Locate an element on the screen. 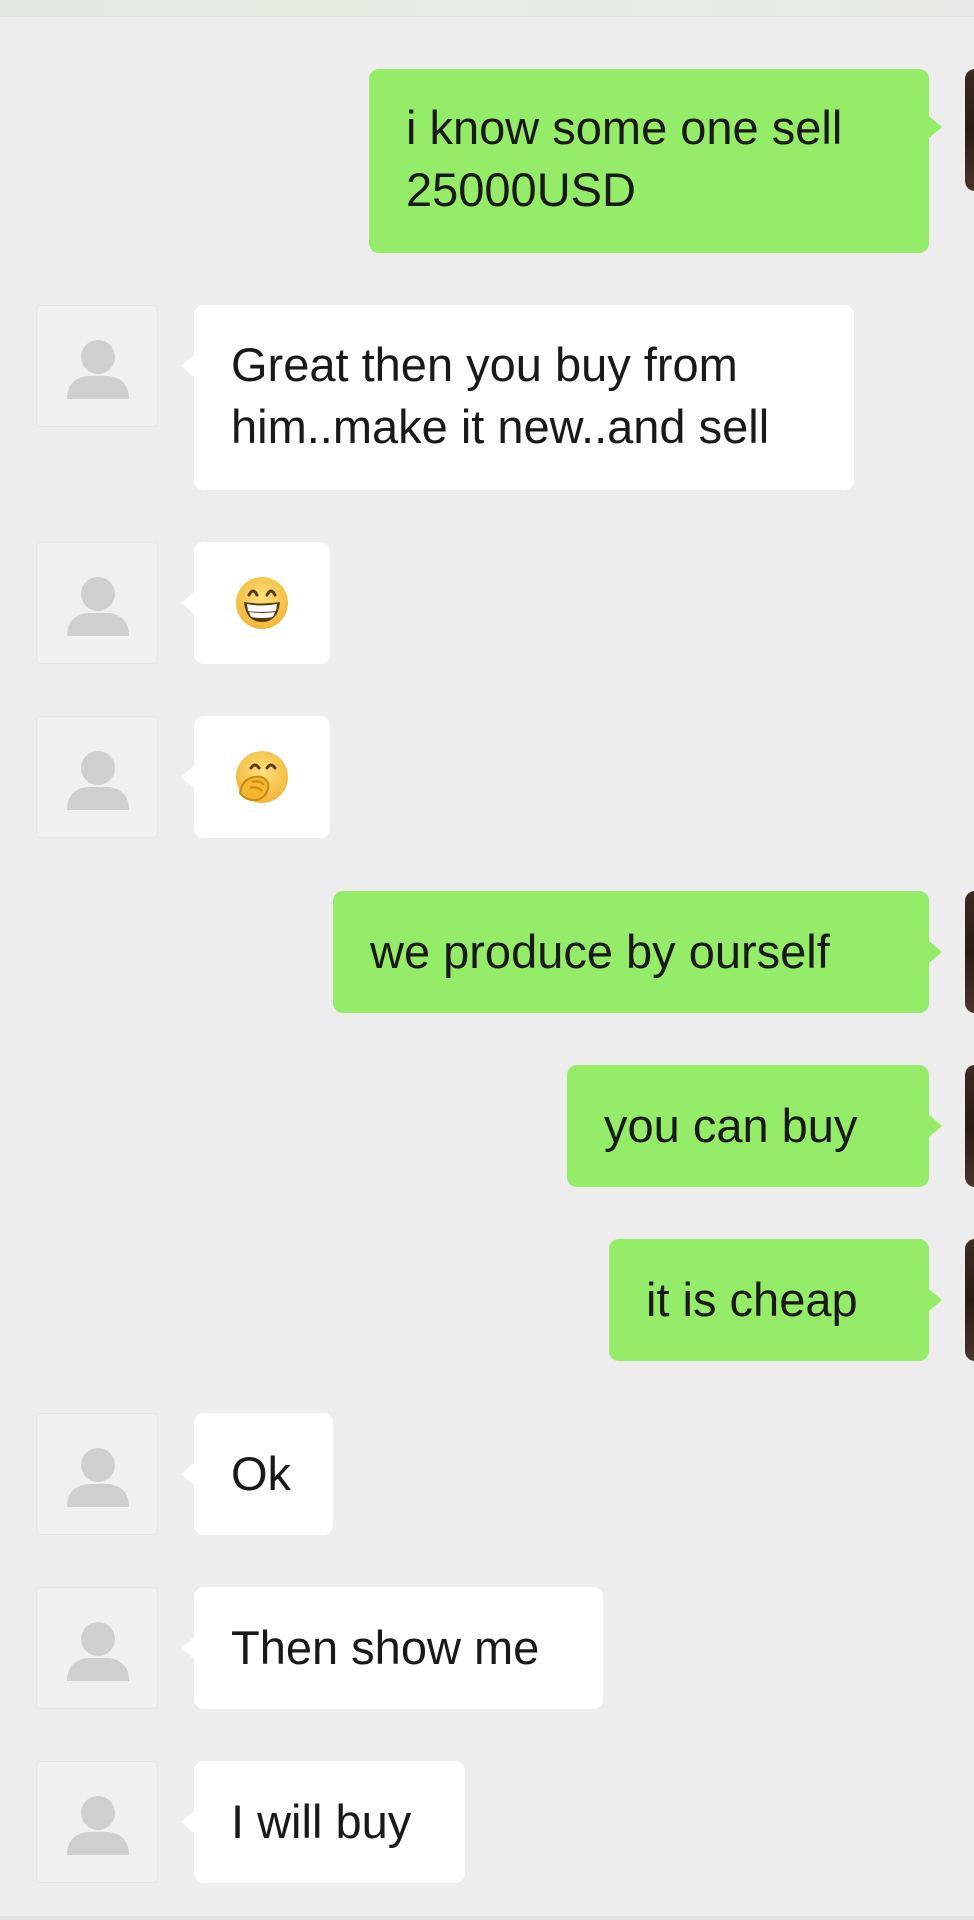 This screenshot has height=1920, width=974. input-bar-edge is located at coordinates (487, 1918).